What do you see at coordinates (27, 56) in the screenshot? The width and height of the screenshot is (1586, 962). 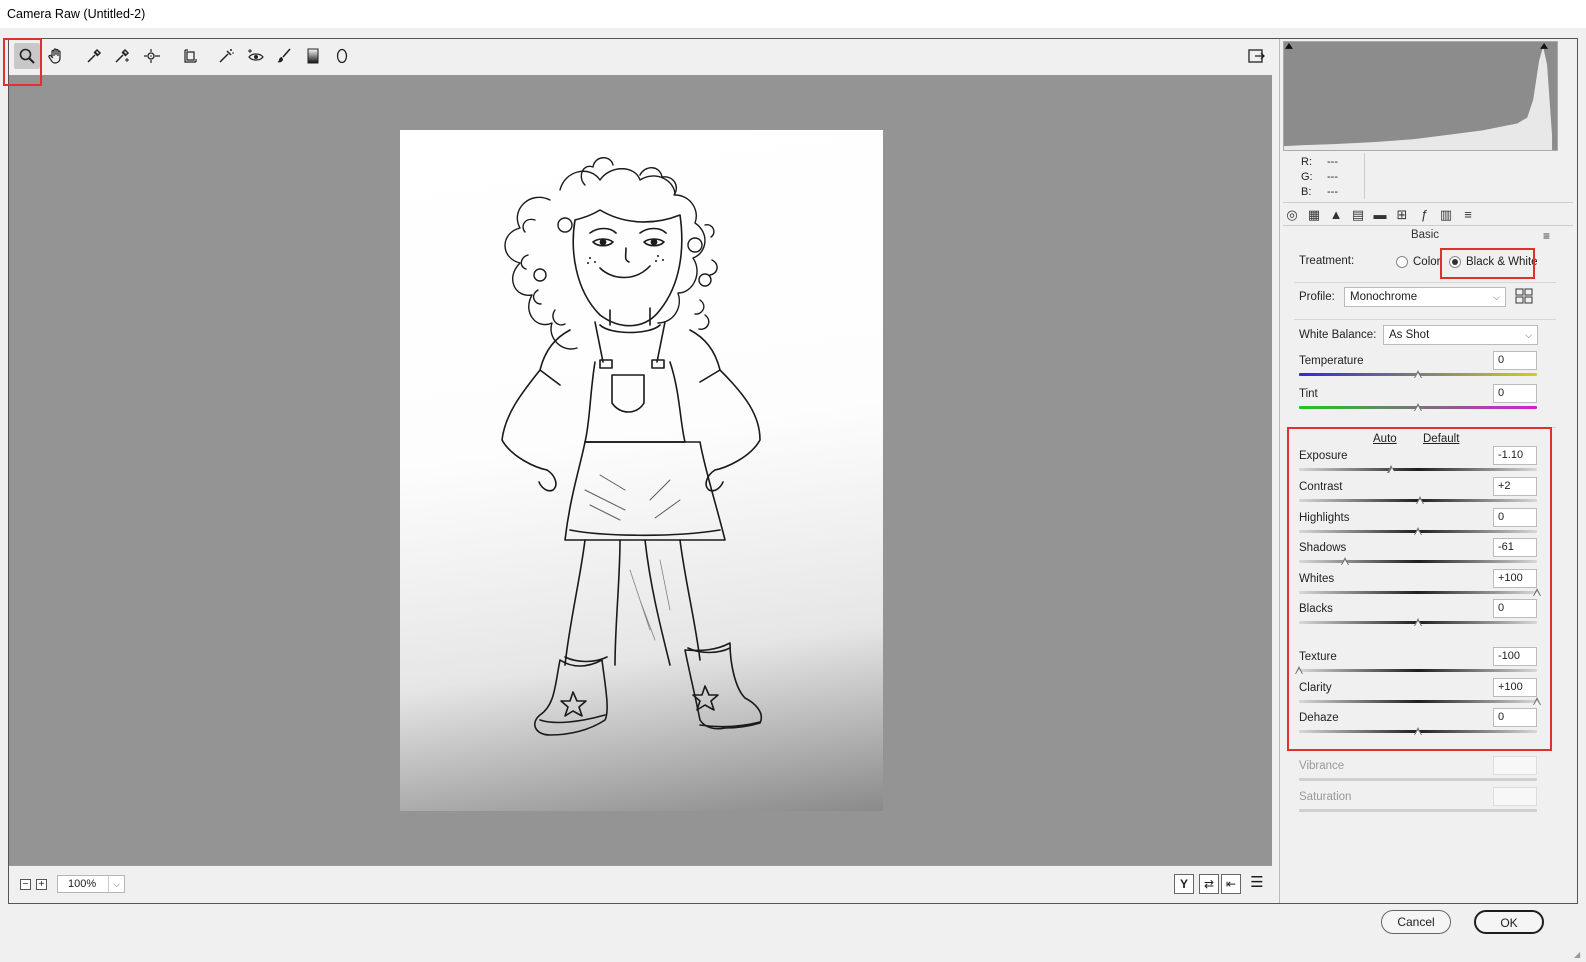 I see `zoom-tool-icon` at bounding box center [27, 56].